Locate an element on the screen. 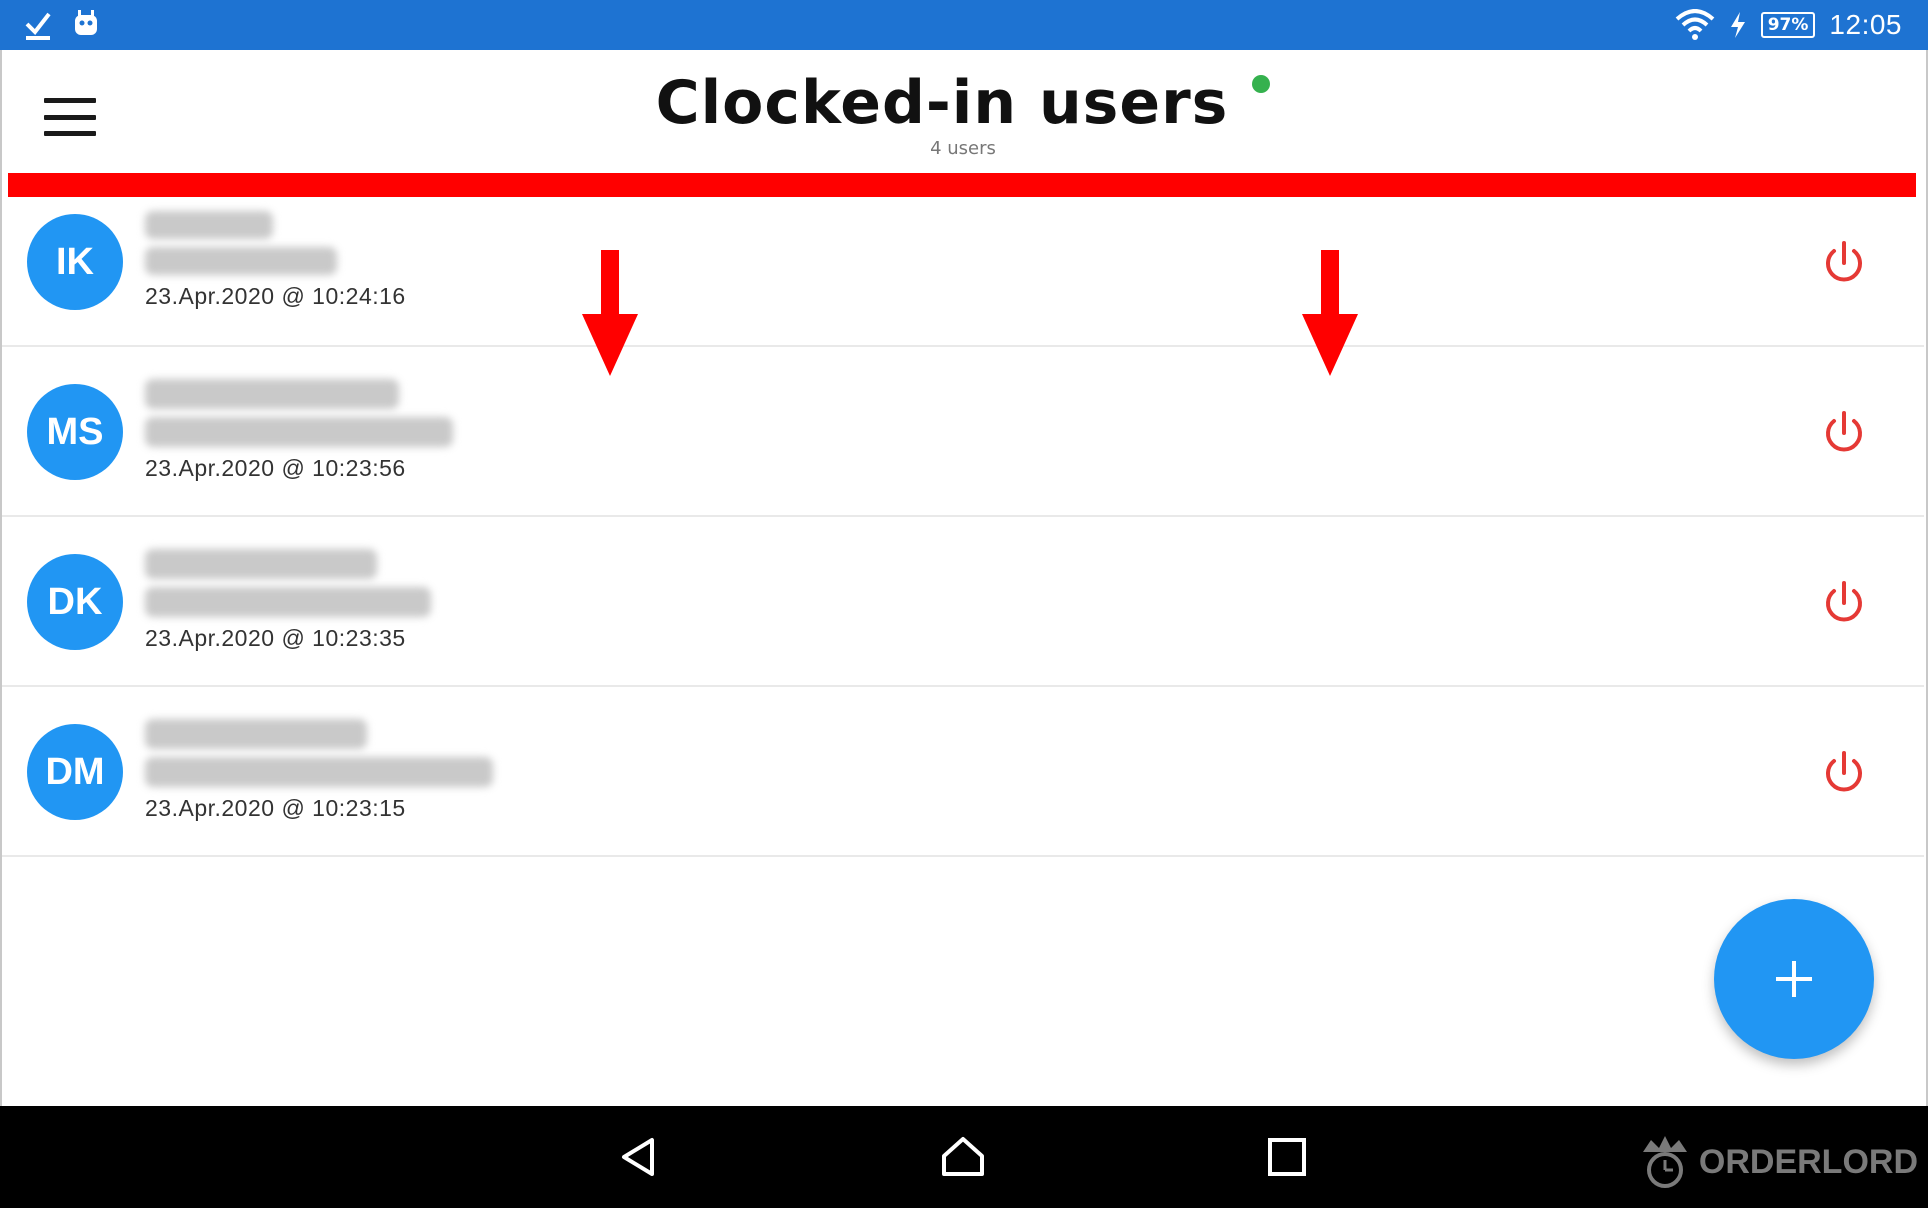  user-info: 23.Apr.2020 @ 10:23:15 is located at coordinates (319, 770).